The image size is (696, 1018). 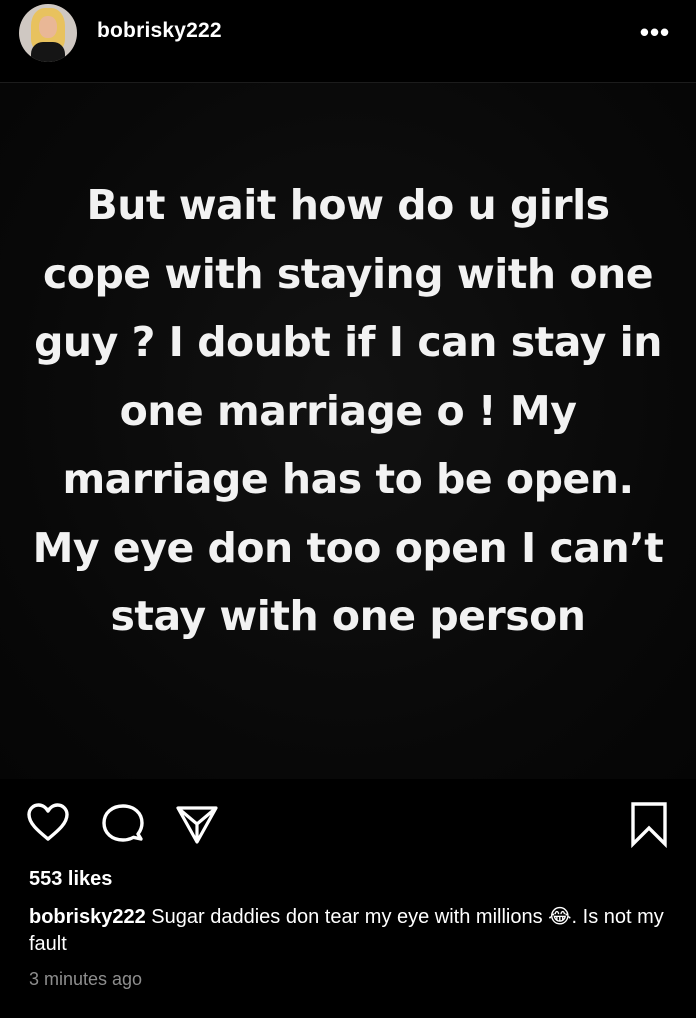 What do you see at coordinates (48, 52) in the screenshot?
I see `avatar-shoulders` at bounding box center [48, 52].